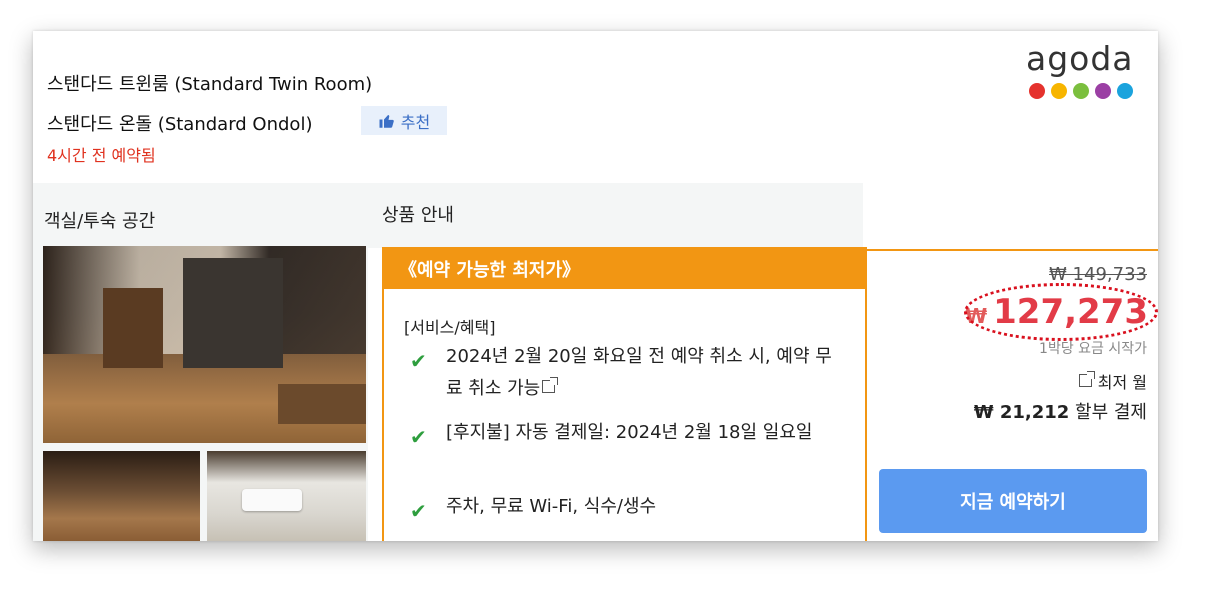 The height and width of the screenshot is (607, 1223). Describe the element at coordinates (1098, 274) in the screenshot. I see `original-price: ₩ 149,733` at that location.